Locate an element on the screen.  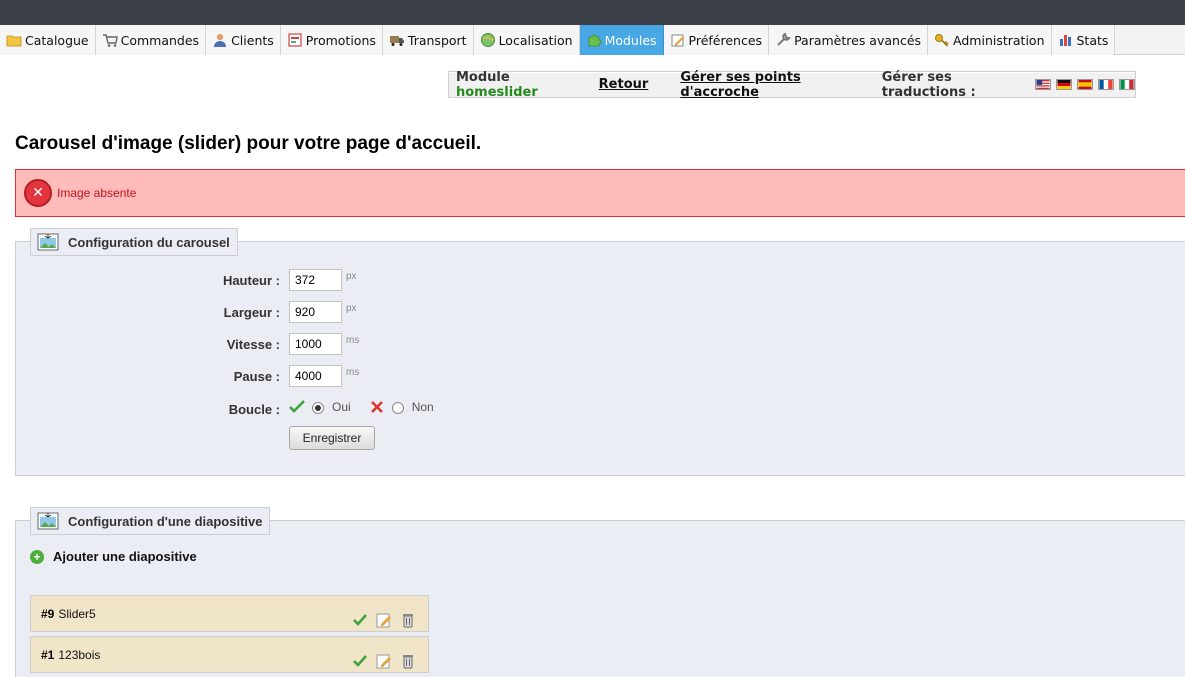
preferences-icon is located at coordinates (678, 40).